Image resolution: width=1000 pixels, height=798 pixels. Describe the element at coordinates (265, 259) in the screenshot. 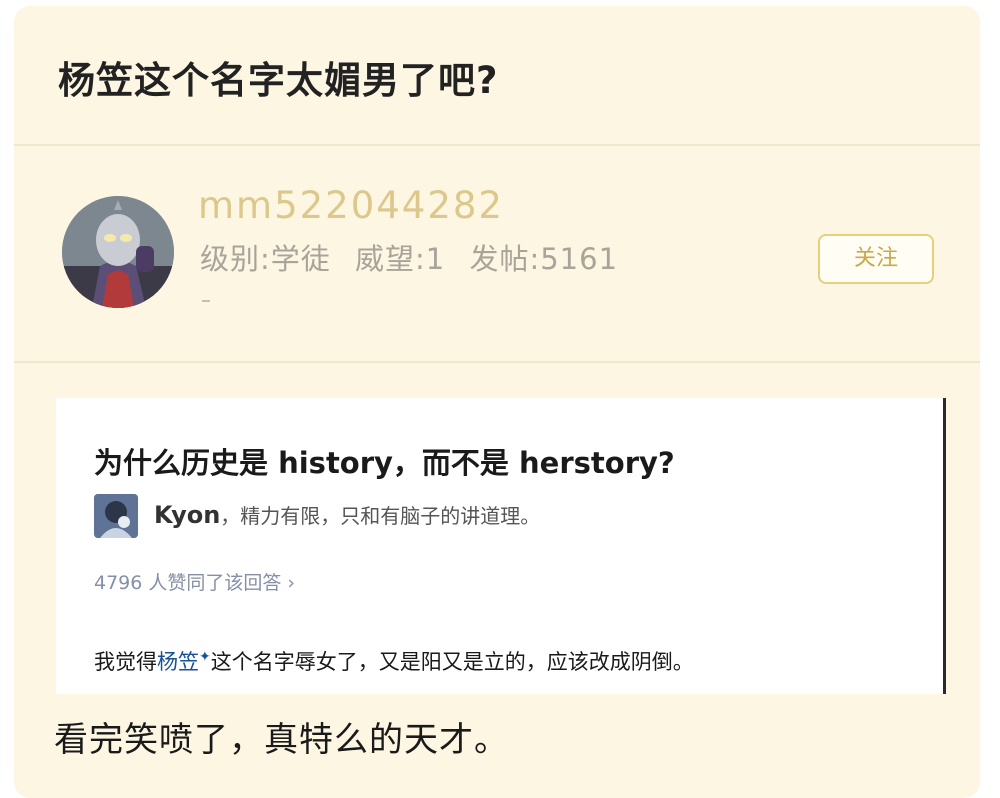

I see `user-level: 级别:学徒` at that location.